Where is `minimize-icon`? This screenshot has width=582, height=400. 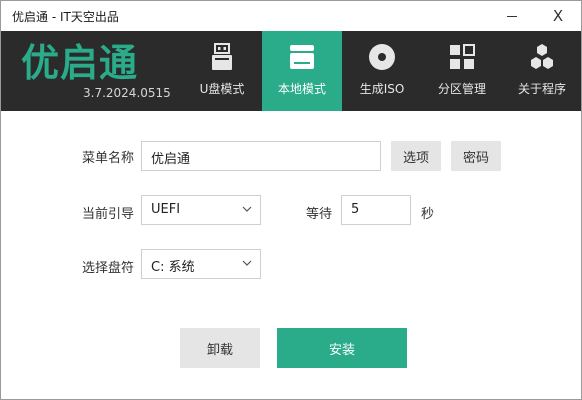
minimize-icon is located at coordinates (512, 16).